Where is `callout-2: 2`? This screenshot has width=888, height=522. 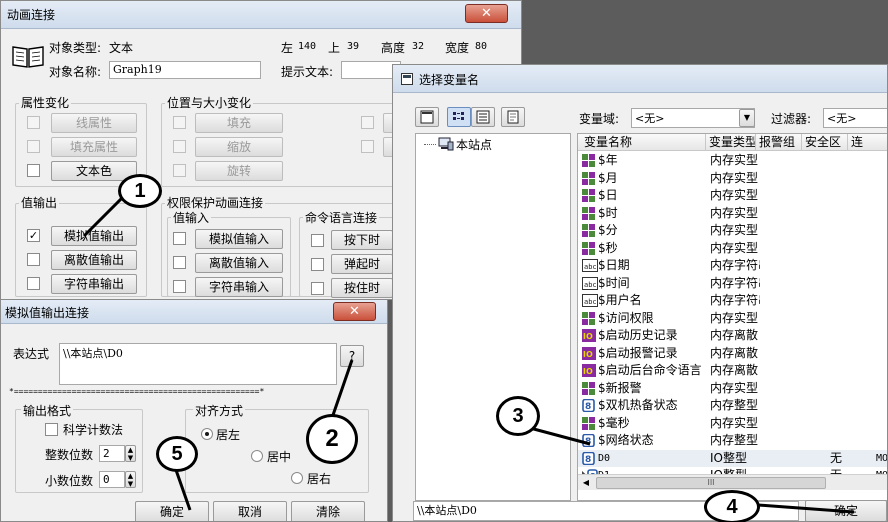 callout-2: 2 is located at coordinates (332, 439).